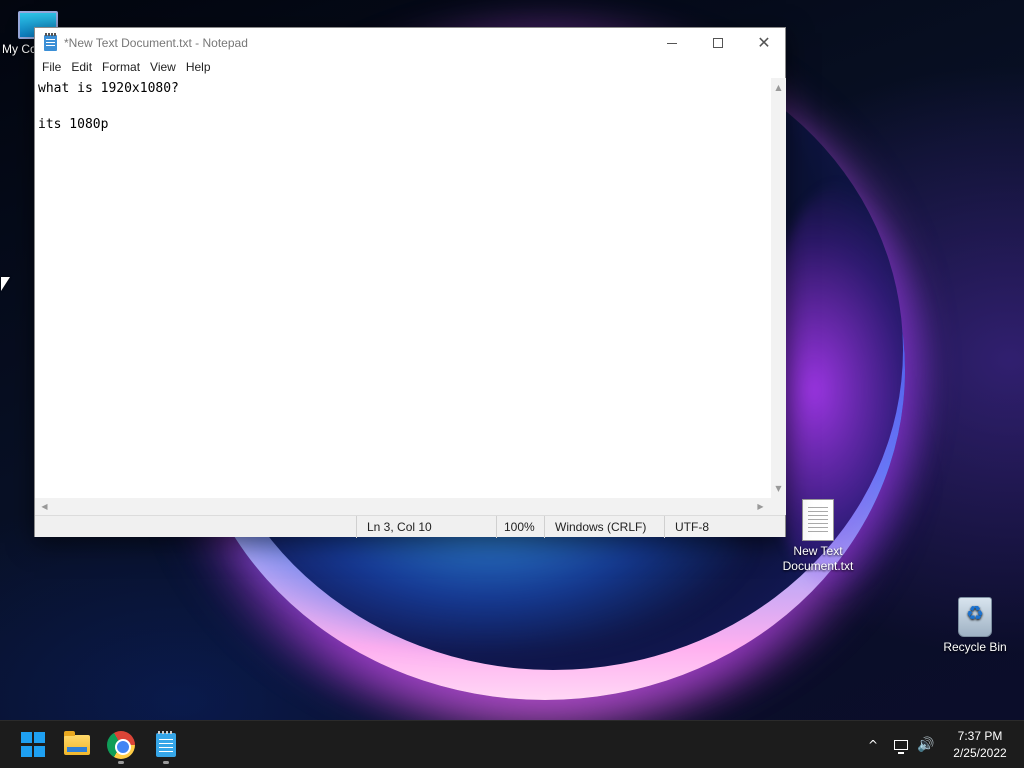 This screenshot has height=768, width=1024. I want to click on maximize-button, so click(718, 43).